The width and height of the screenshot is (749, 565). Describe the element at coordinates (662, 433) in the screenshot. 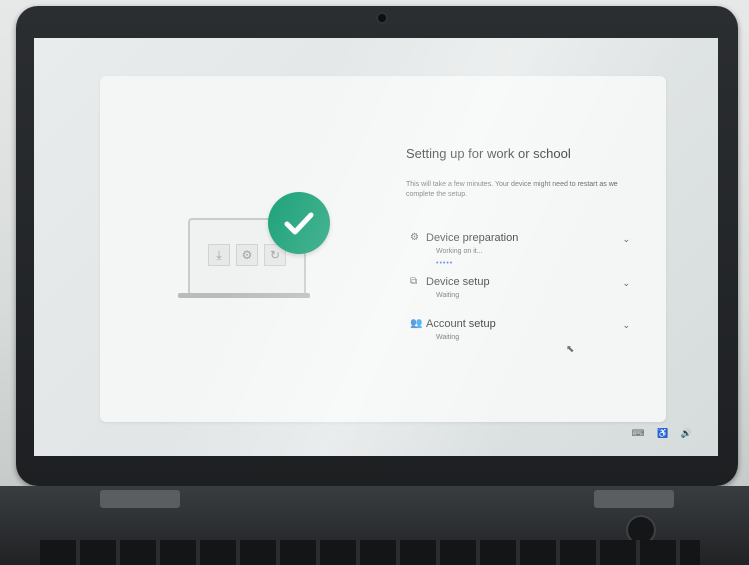

I see `accessibility-icon: ♿` at that location.